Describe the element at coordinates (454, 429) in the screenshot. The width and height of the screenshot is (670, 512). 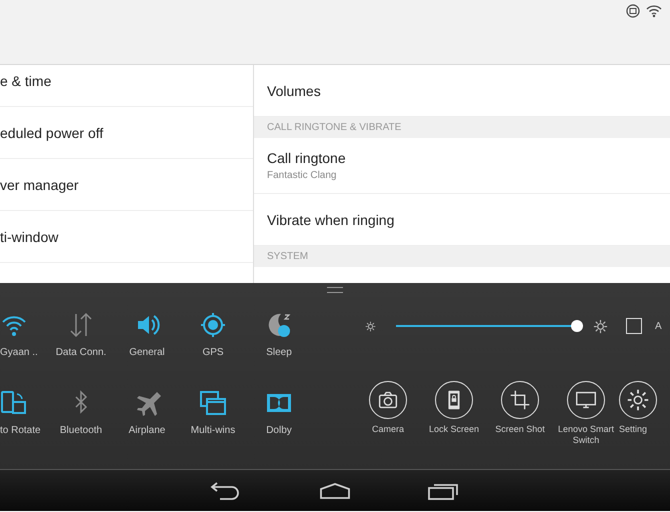
I see `shortcut-label: Lock Screen` at that location.